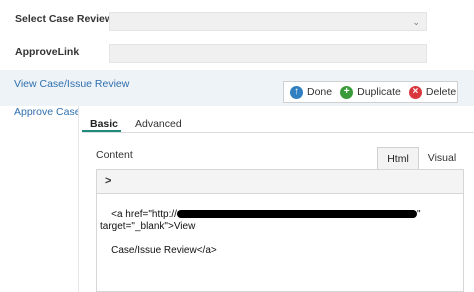  I want to click on x-circle-icon: ×, so click(415, 92).